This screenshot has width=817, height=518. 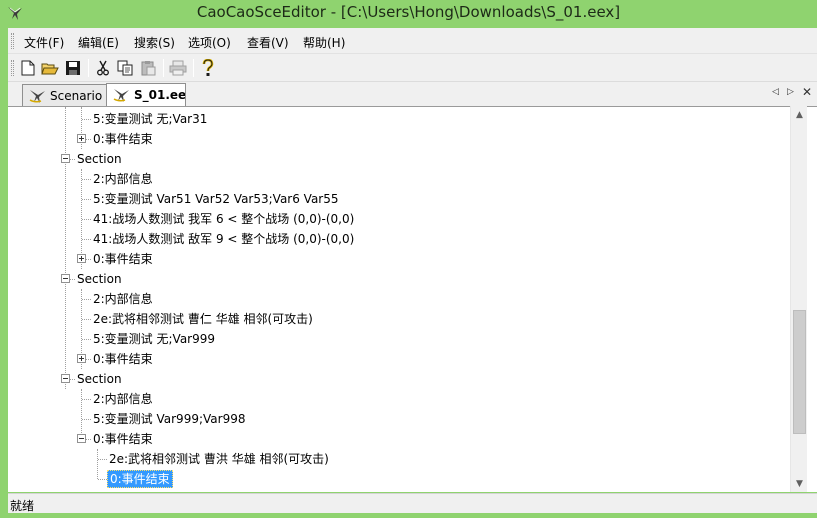 What do you see at coordinates (412, 503) in the screenshot?
I see `status-bar: 就绪` at bounding box center [412, 503].